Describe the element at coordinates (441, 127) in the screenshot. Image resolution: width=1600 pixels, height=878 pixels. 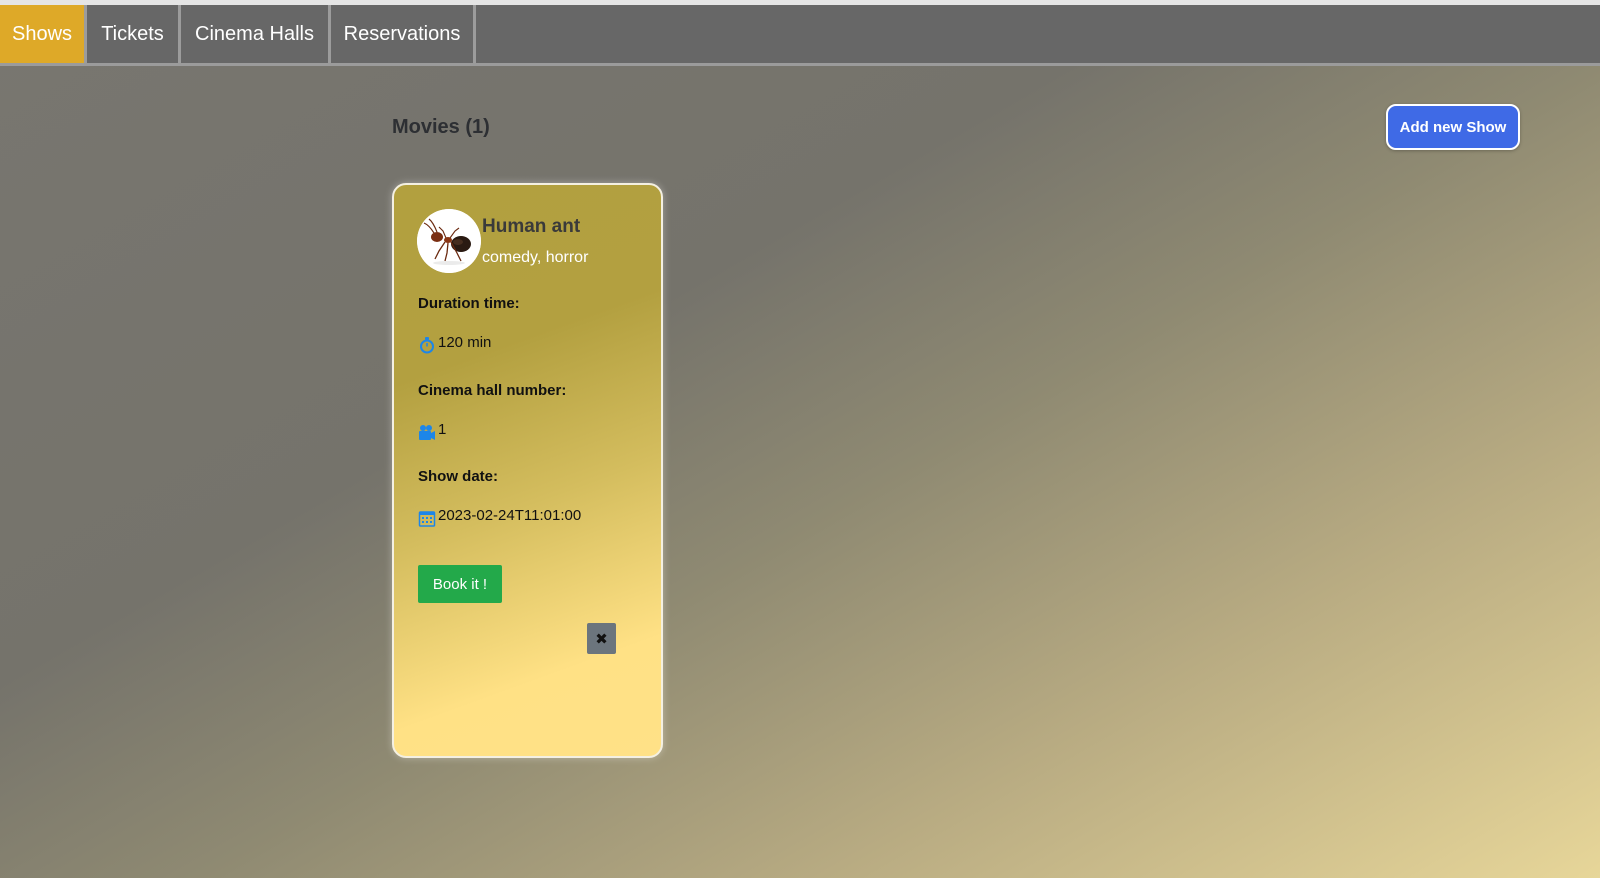
I see `page-title: Movies (1)` at that location.